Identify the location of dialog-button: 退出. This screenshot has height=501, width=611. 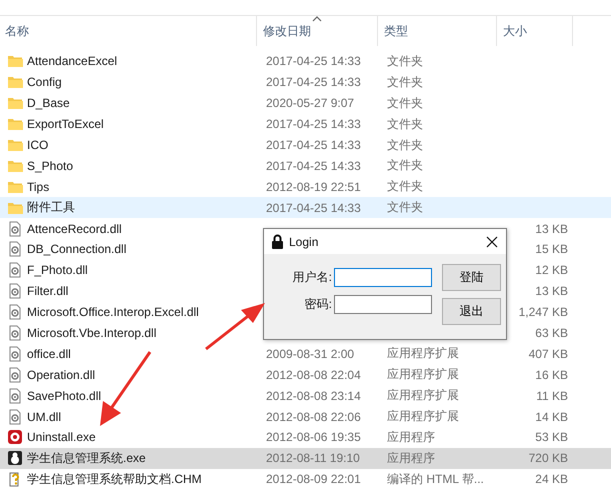
(471, 311).